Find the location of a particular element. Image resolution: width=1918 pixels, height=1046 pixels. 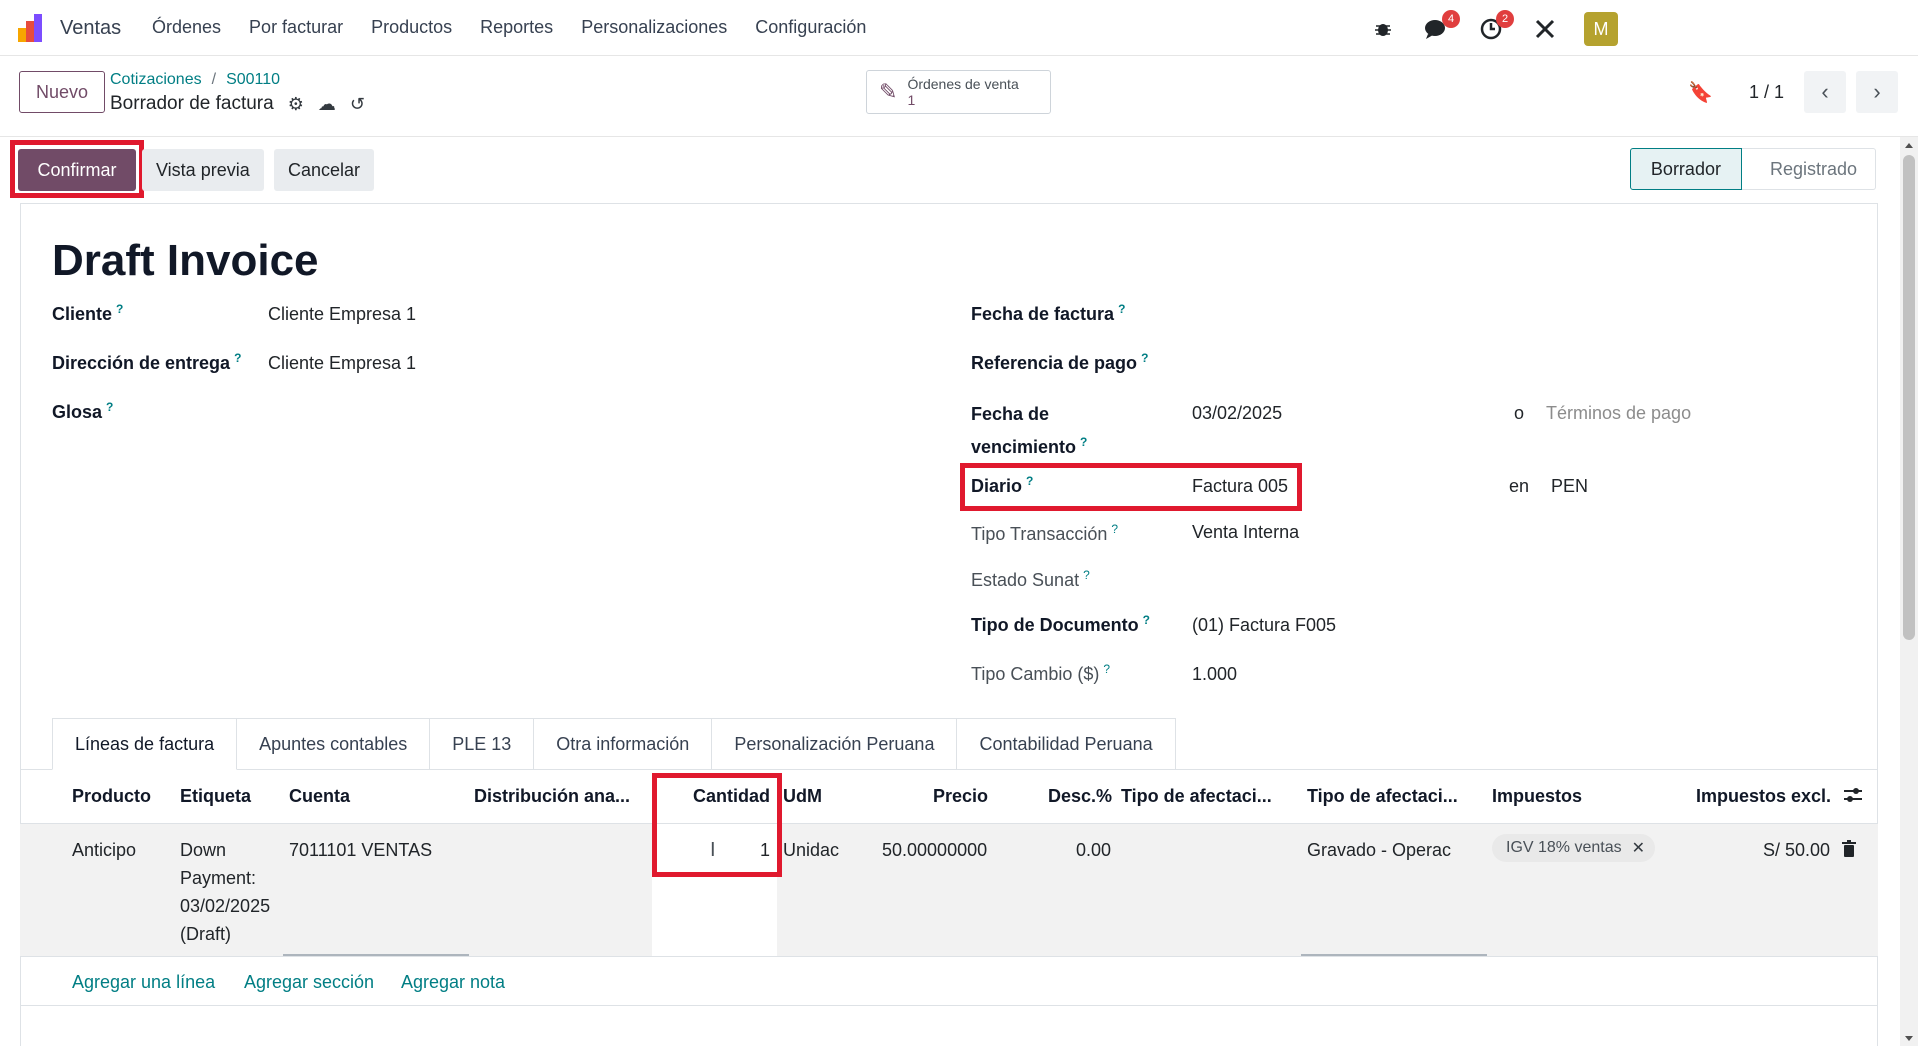

new-button: Nuevo is located at coordinates (62, 92).